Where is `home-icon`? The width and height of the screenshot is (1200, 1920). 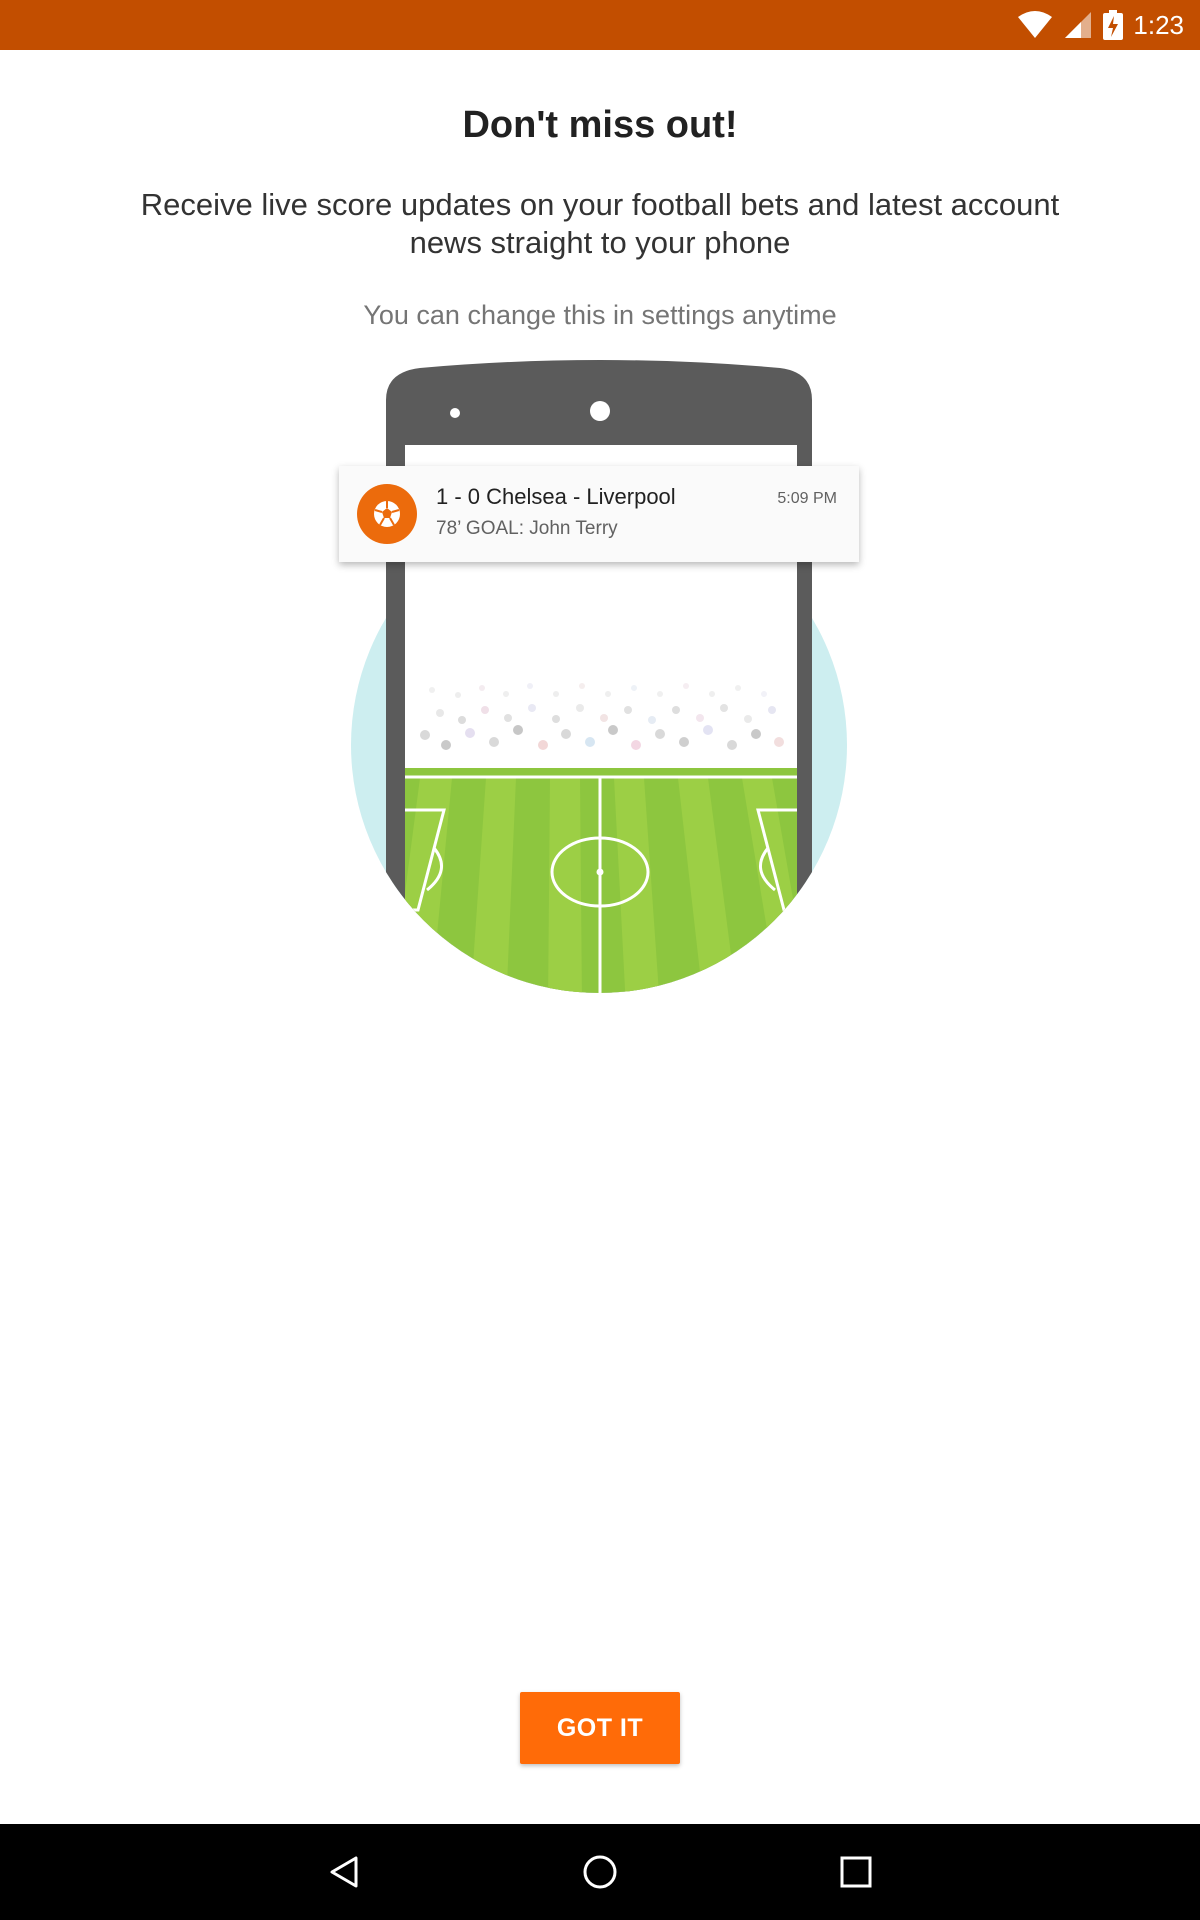 home-icon is located at coordinates (600, 1872).